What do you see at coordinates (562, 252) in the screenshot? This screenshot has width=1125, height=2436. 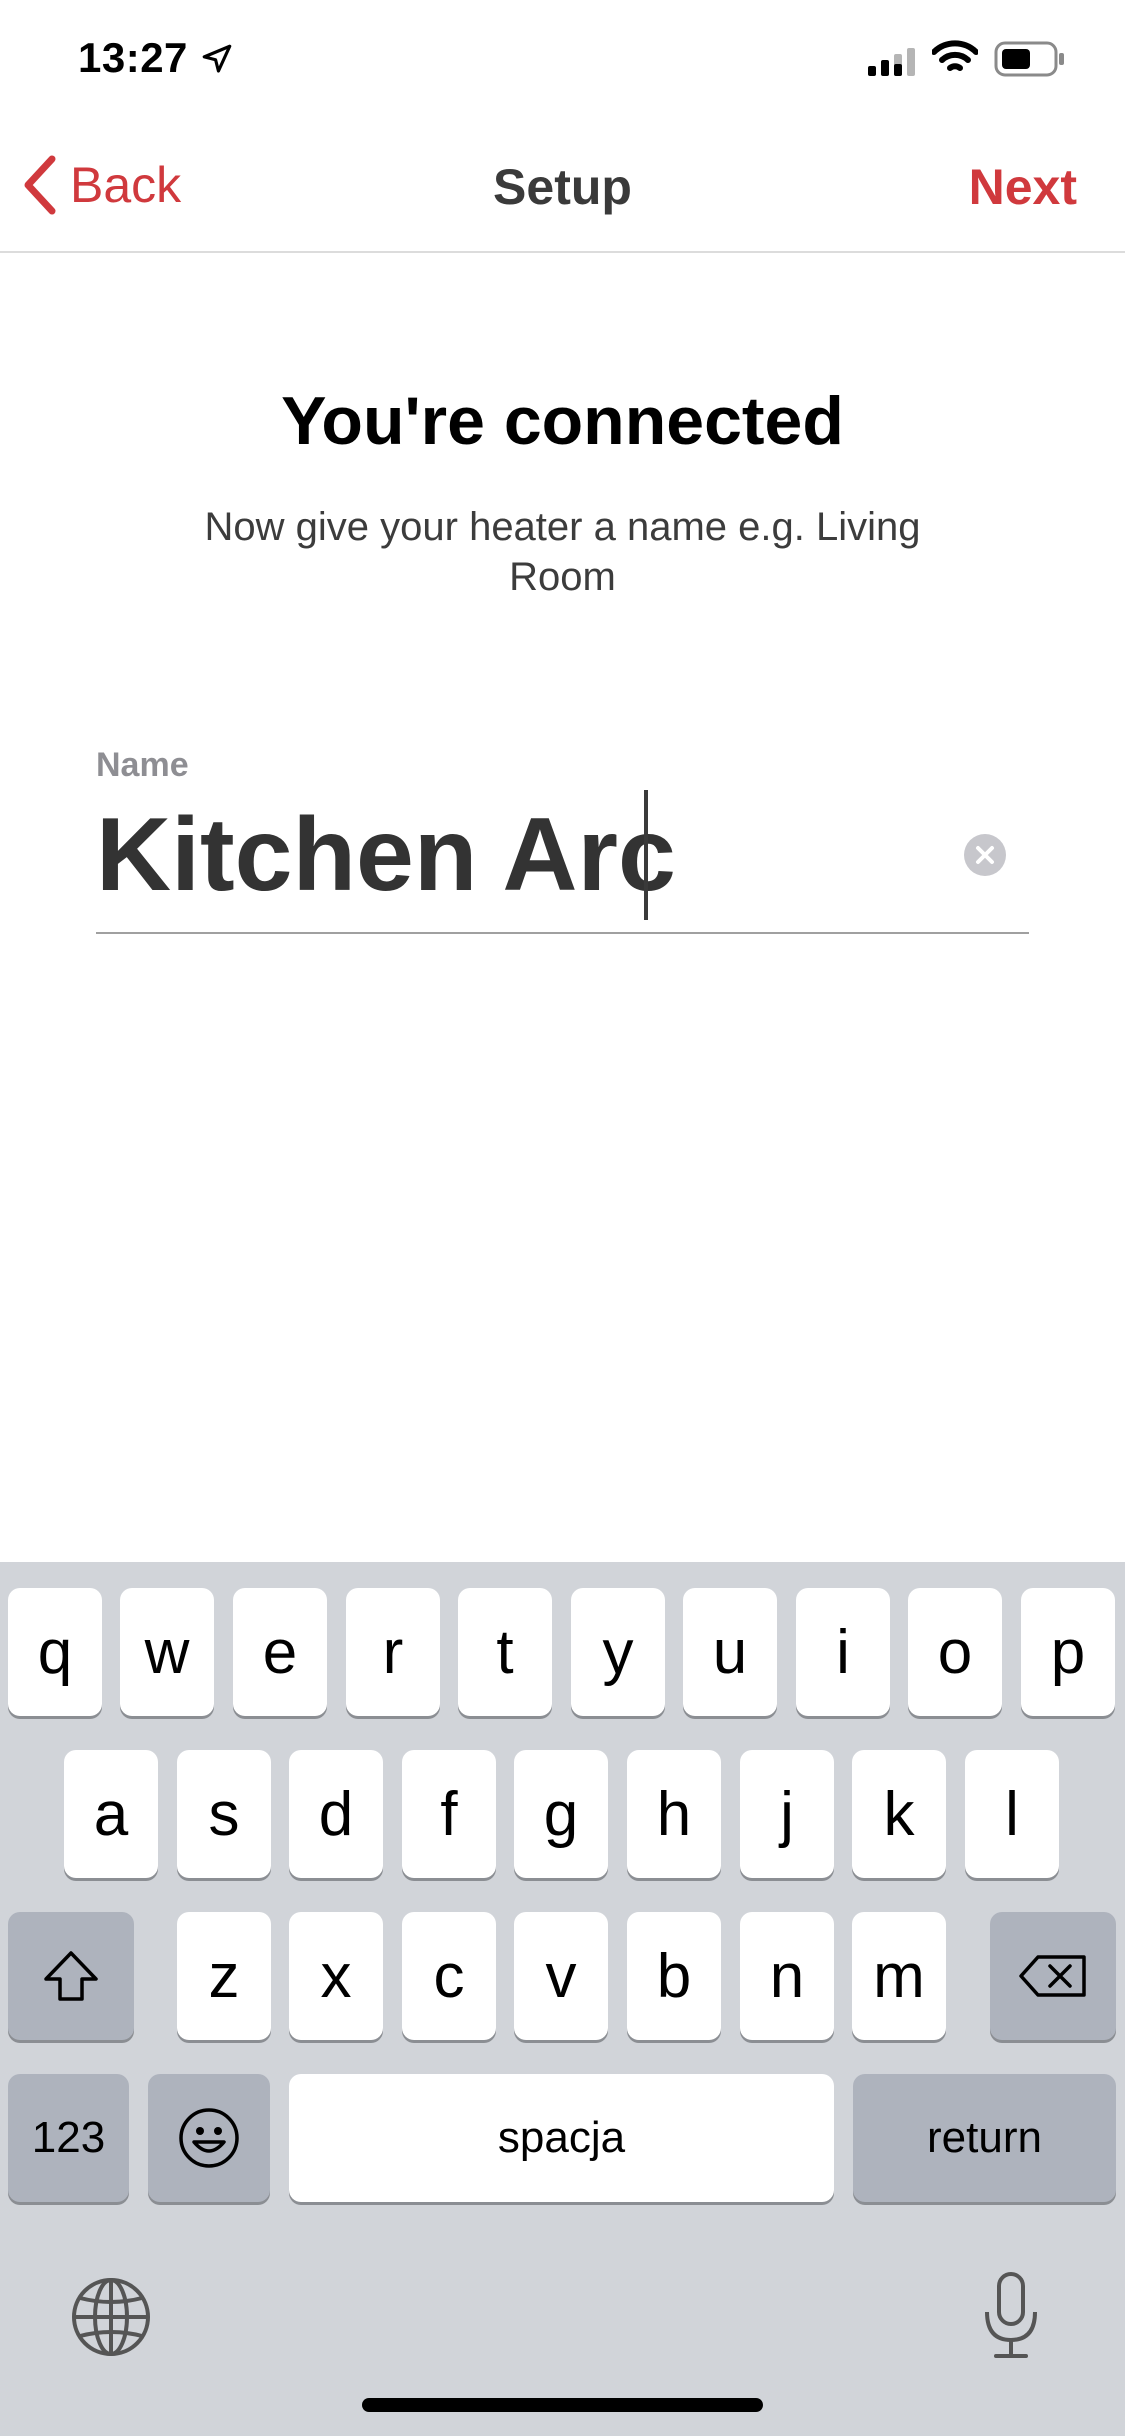 I see `nav-divider` at bounding box center [562, 252].